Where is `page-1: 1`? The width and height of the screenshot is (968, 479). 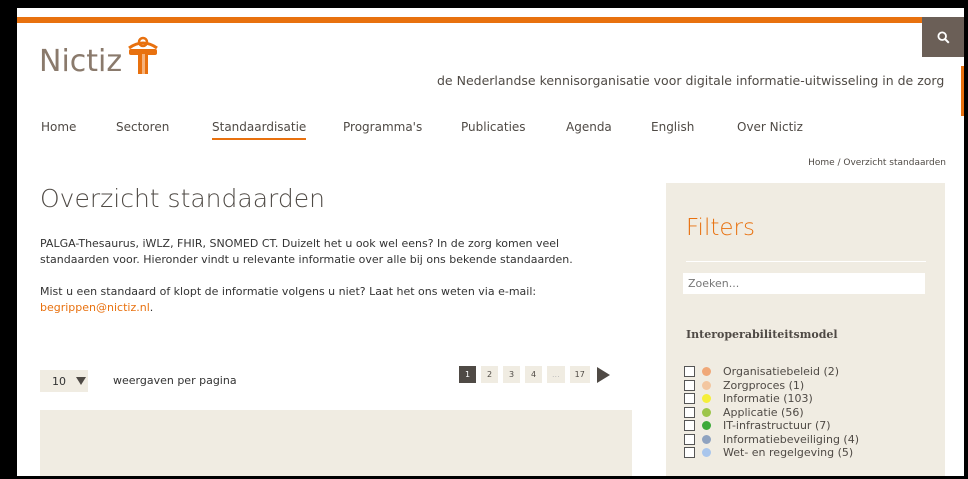 page-1: 1 is located at coordinates (467, 374).